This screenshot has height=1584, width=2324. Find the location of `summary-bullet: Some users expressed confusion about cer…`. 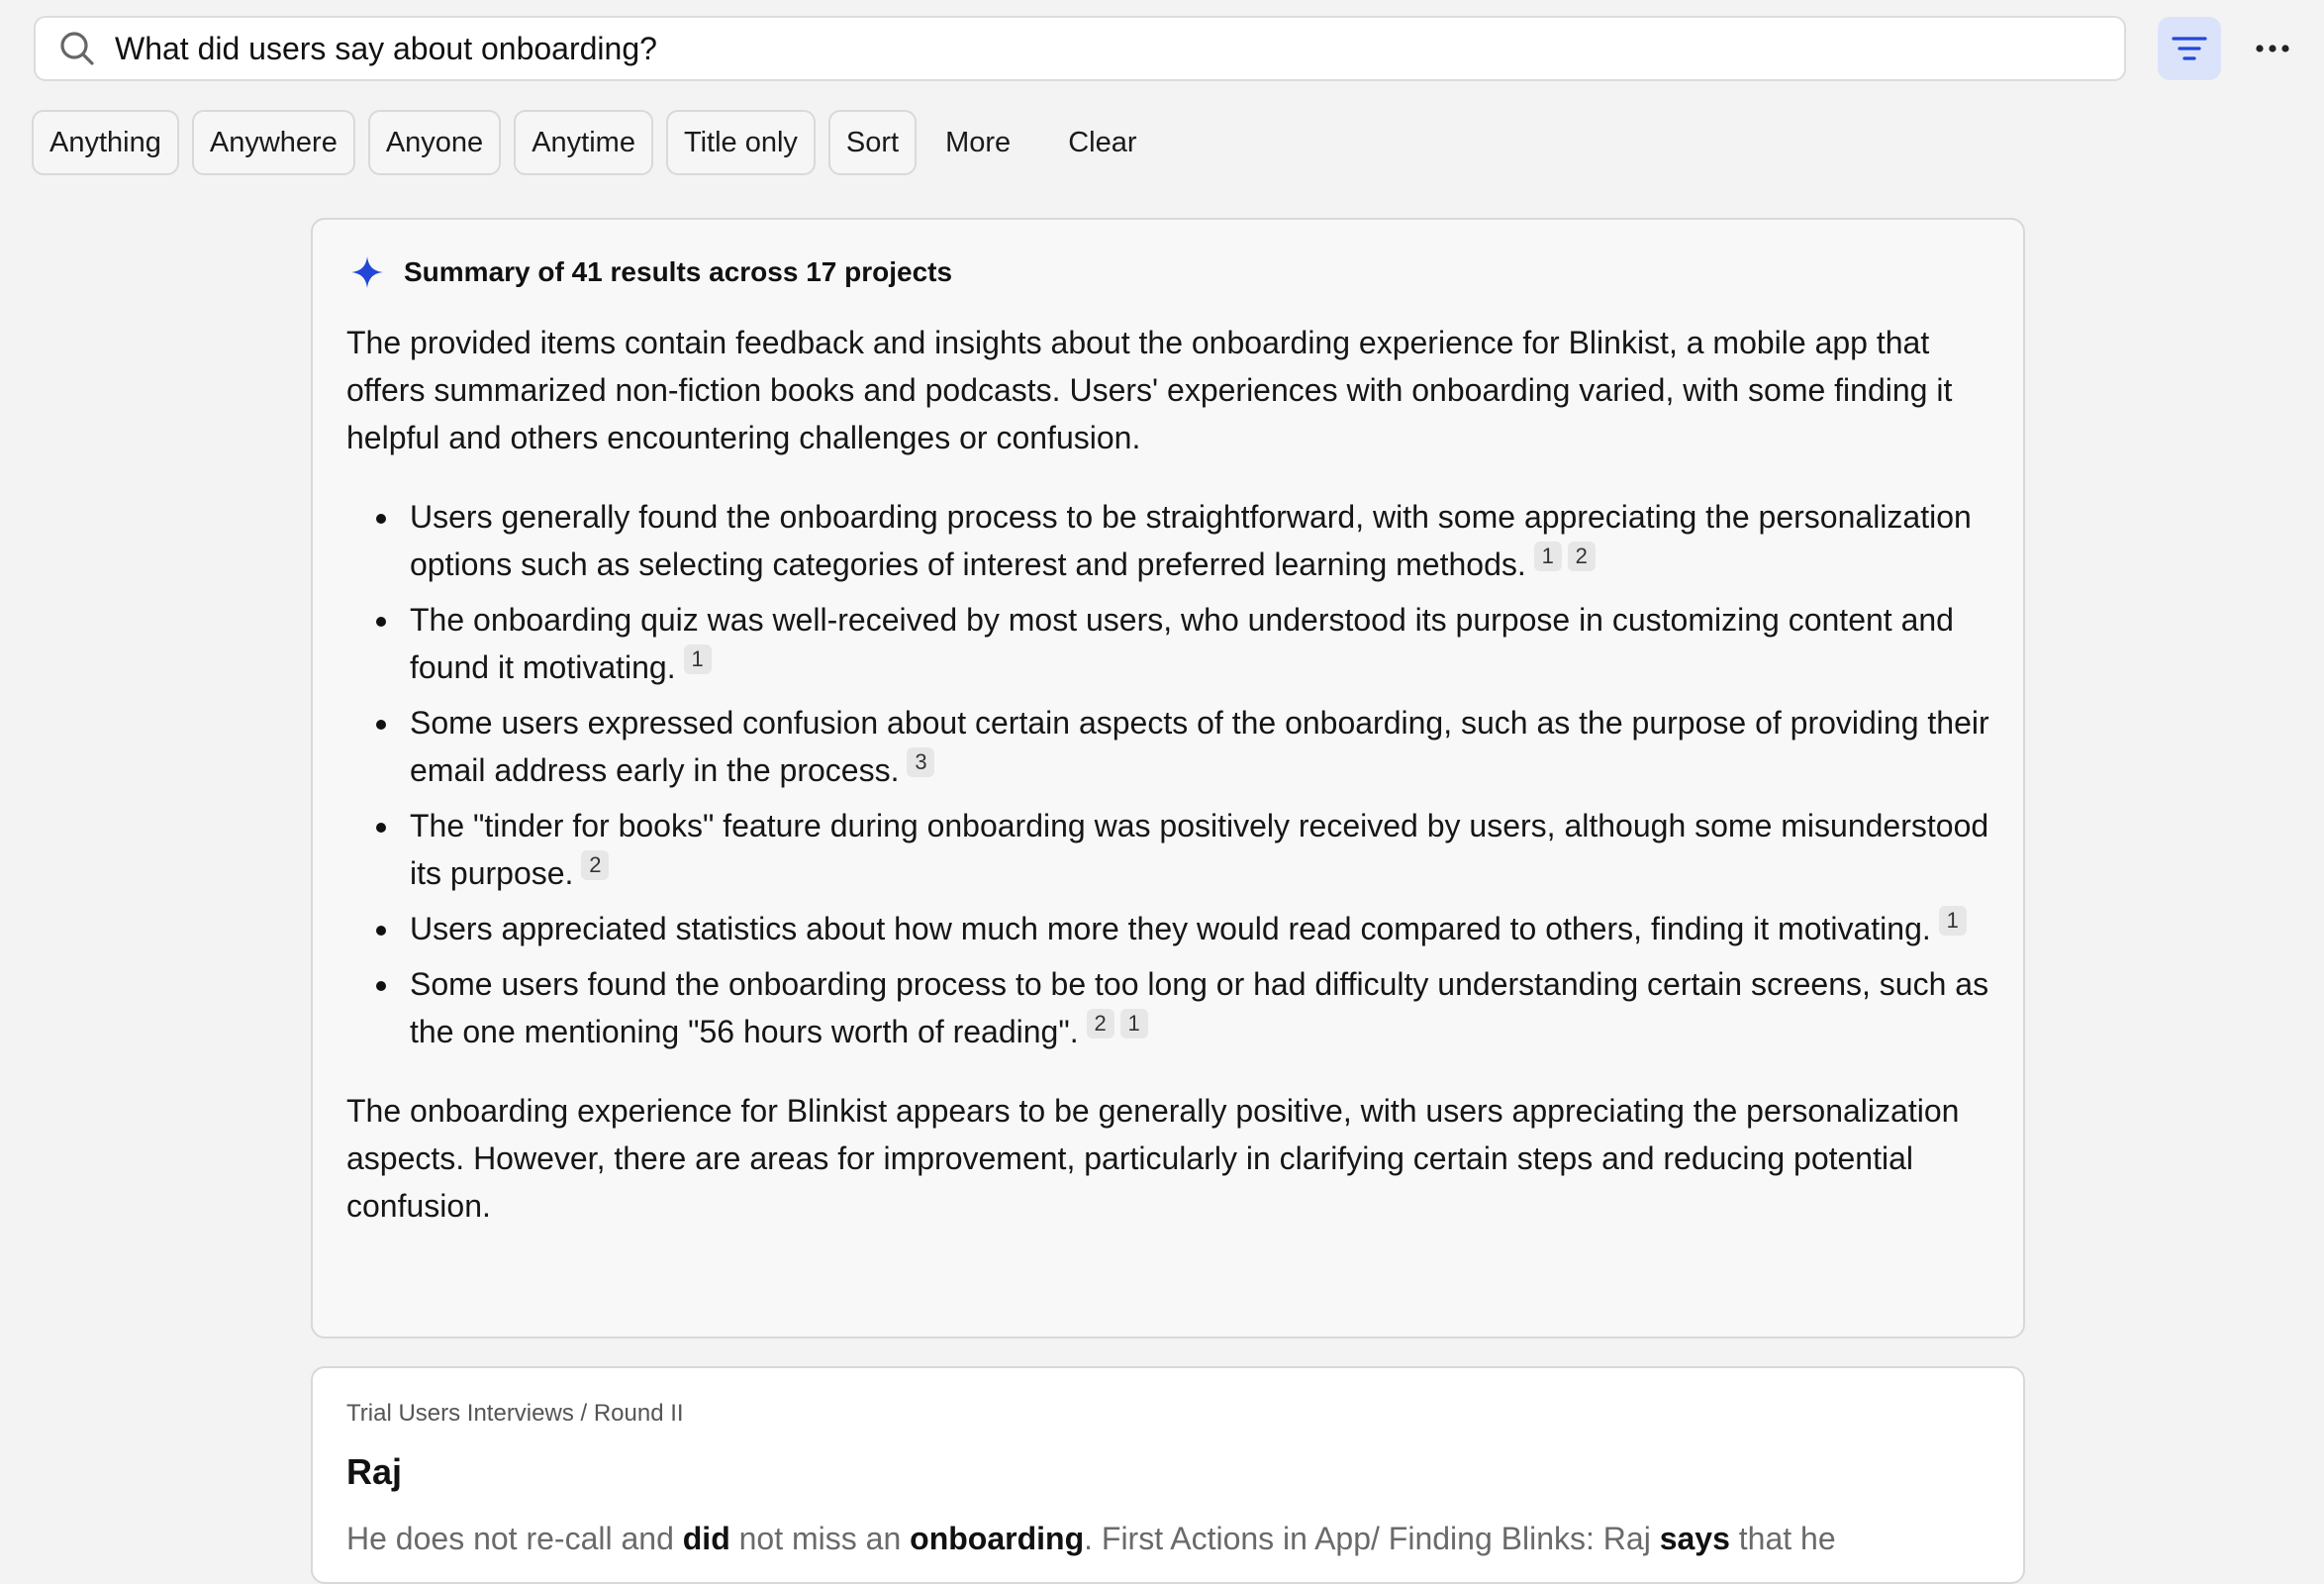

summary-bullet: Some users expressed confusion about cer… is located at coordinates (1189, 746).